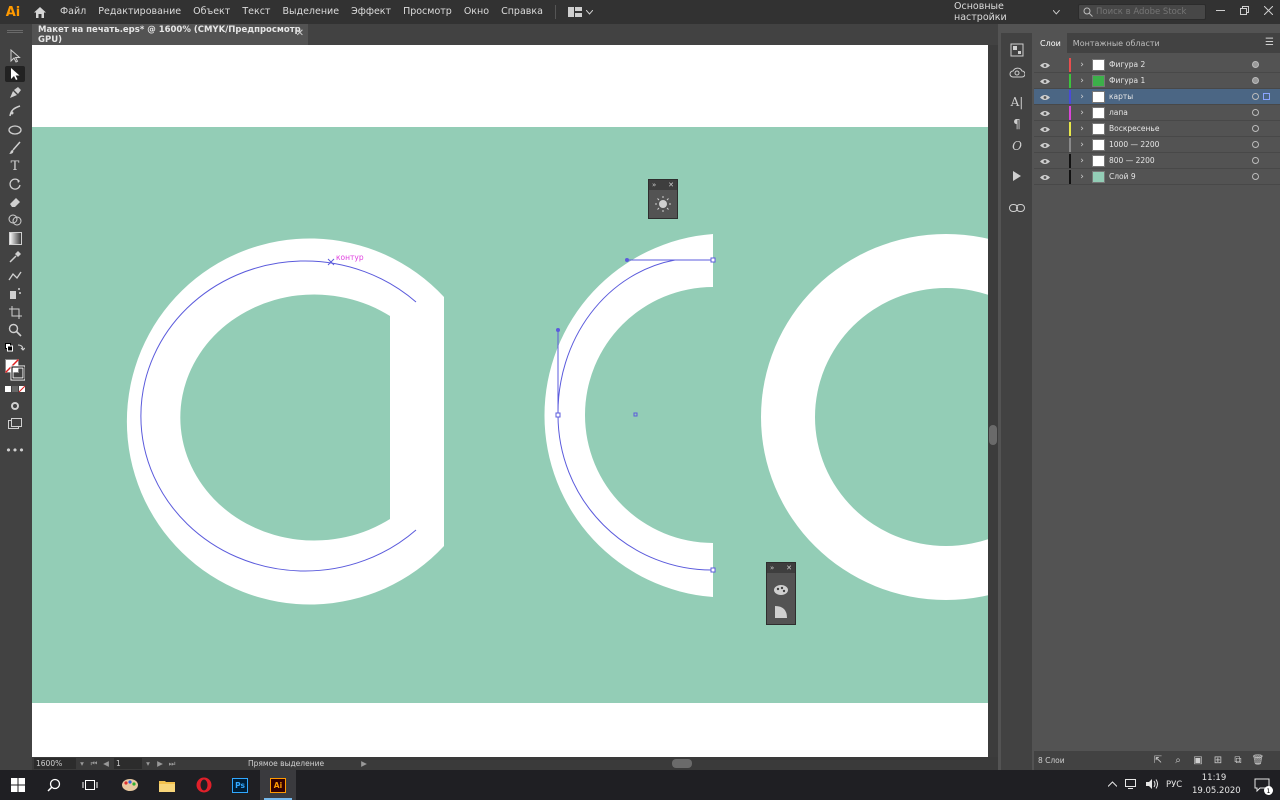 The width and height of the screenshot is (1280, 800). I want to click on selection-tool, so click(15, 56).